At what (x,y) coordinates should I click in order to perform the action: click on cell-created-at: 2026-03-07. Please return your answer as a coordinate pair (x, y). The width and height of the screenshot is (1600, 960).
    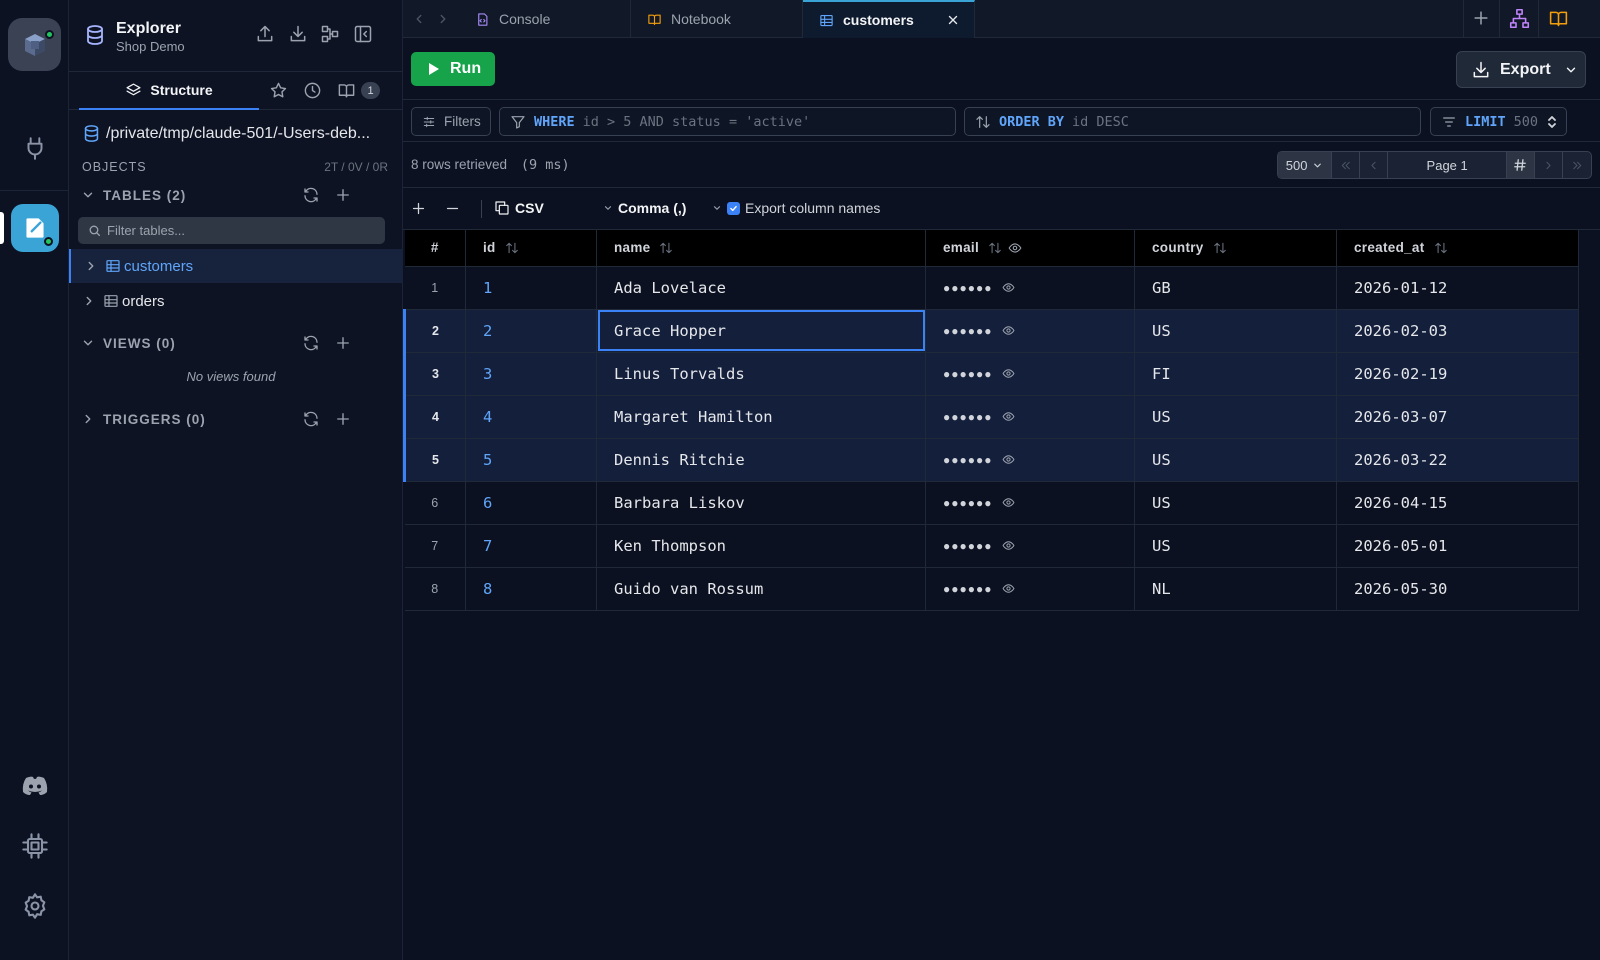
    Looking at the image, I should click on (1457, 417).